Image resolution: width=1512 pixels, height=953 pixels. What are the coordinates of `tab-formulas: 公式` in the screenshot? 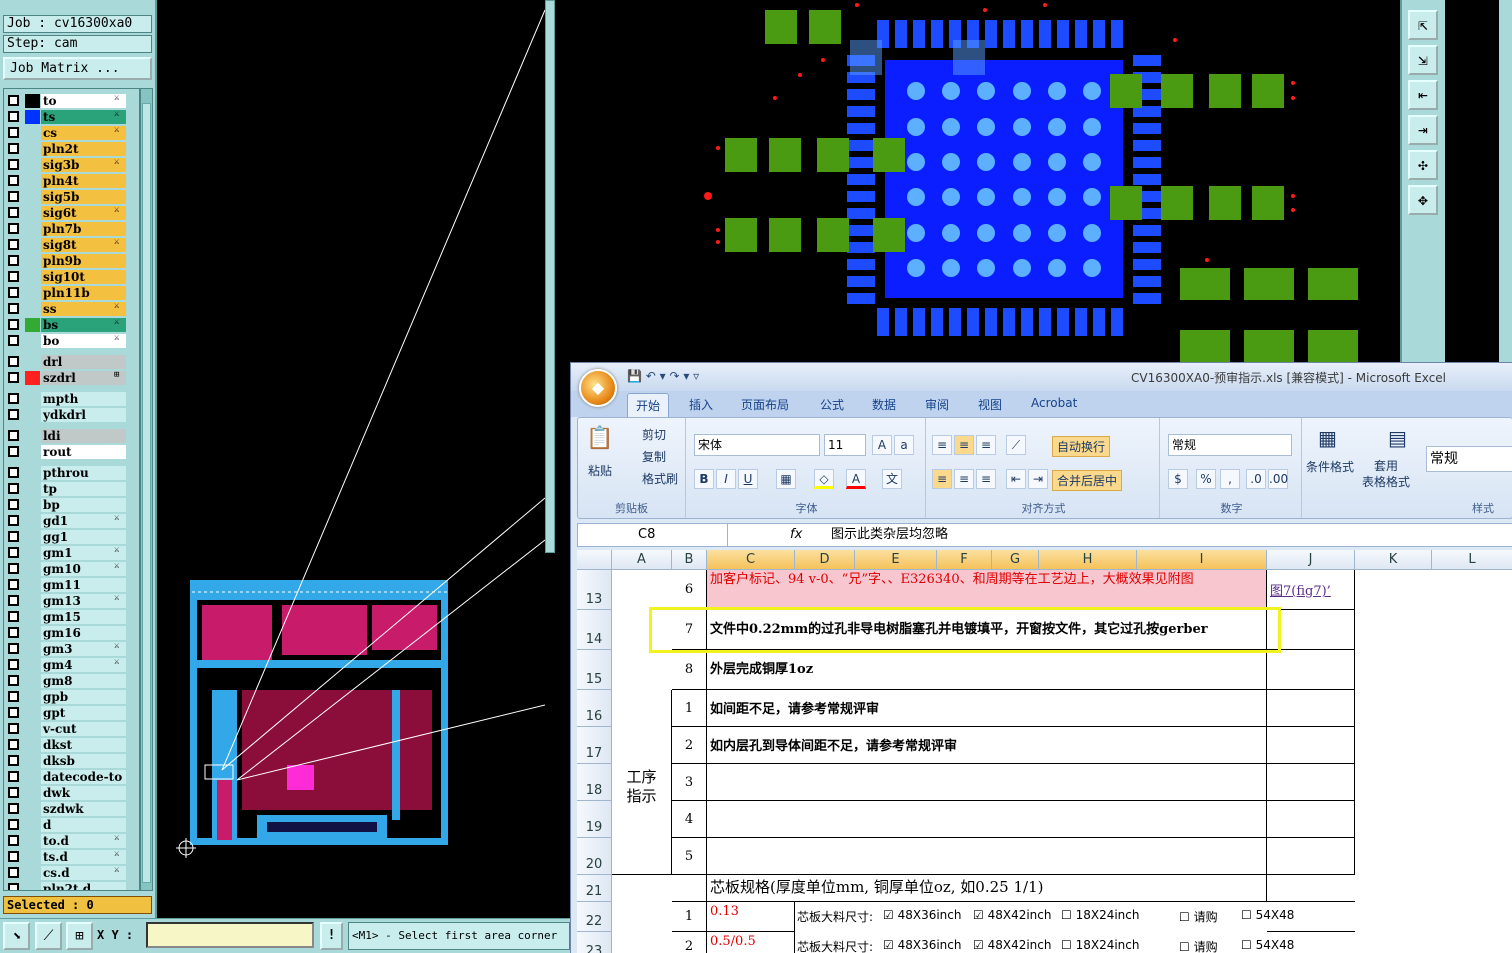 It's located at (832, 404).